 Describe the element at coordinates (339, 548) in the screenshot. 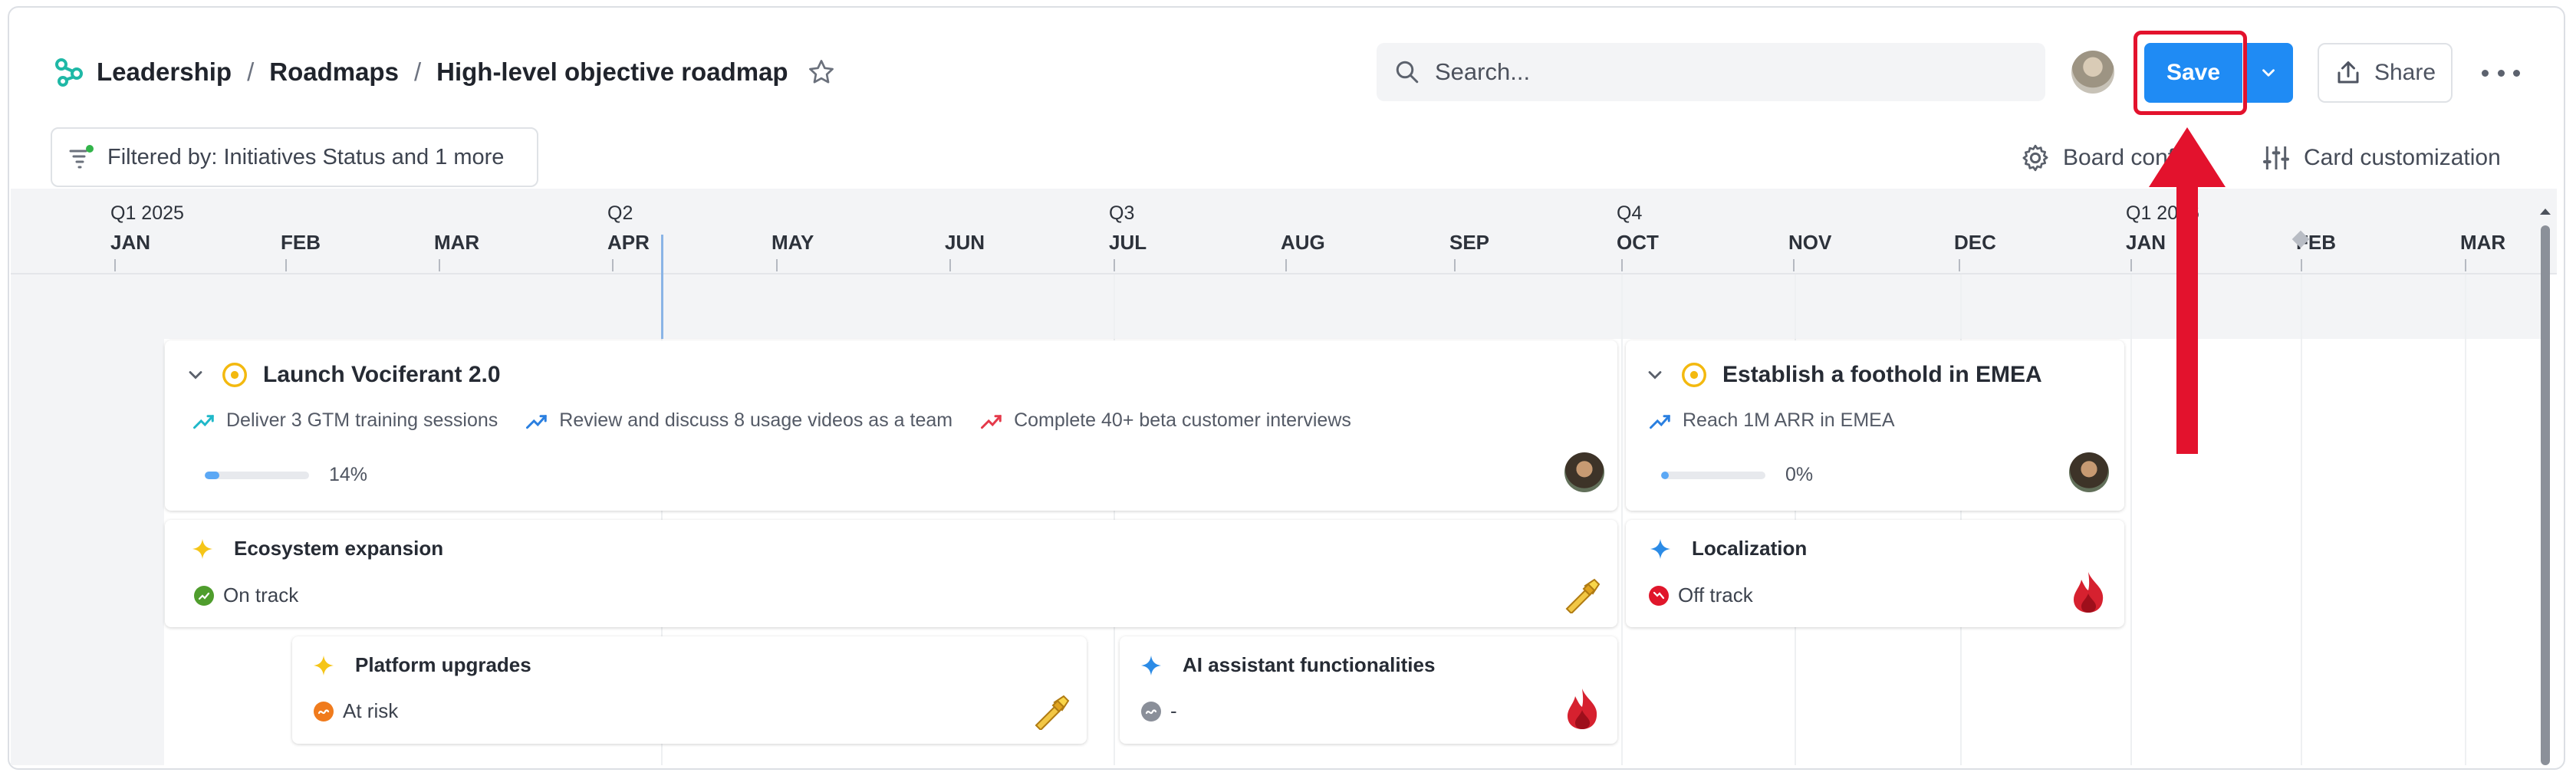

I see `initiative-title: Ecosystem expansion` at that location.